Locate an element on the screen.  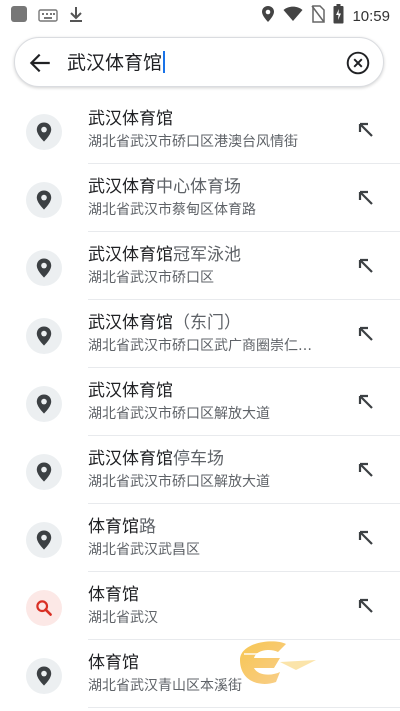
arrow-left-icon is located at coordinates (40, 63).